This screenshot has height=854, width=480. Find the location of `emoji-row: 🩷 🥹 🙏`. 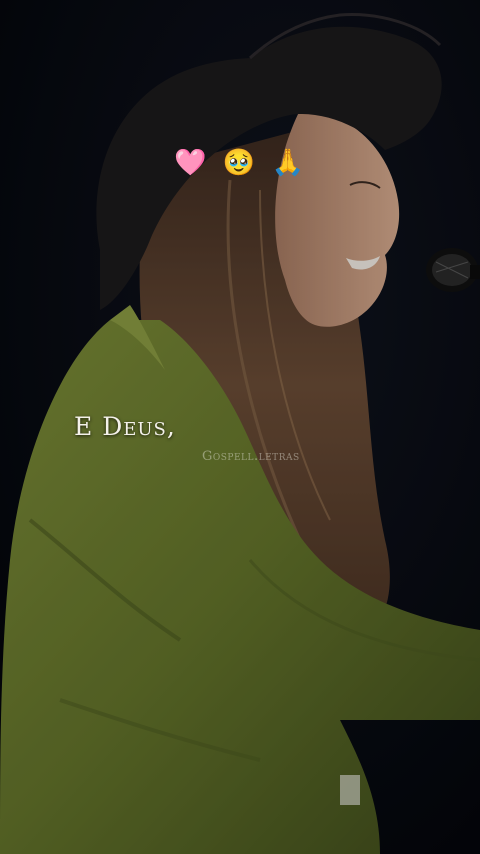

emoji-row: 🩷 🥹 🙏 is located at coordinates (240, 163).